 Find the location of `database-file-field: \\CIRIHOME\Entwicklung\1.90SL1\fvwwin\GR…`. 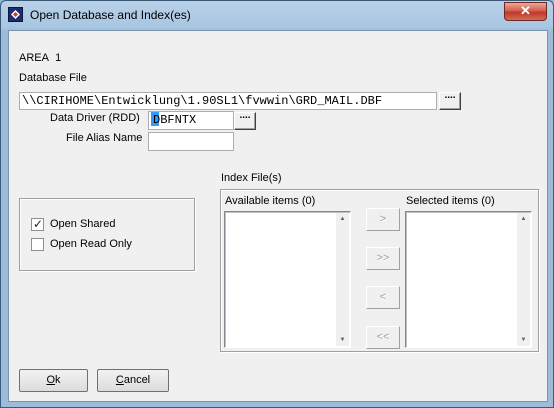

database-file-field: \\CIRIHOME\Entwicklung\1.90SL1\fvwwin\GR… is located at coordinates (228, 101).